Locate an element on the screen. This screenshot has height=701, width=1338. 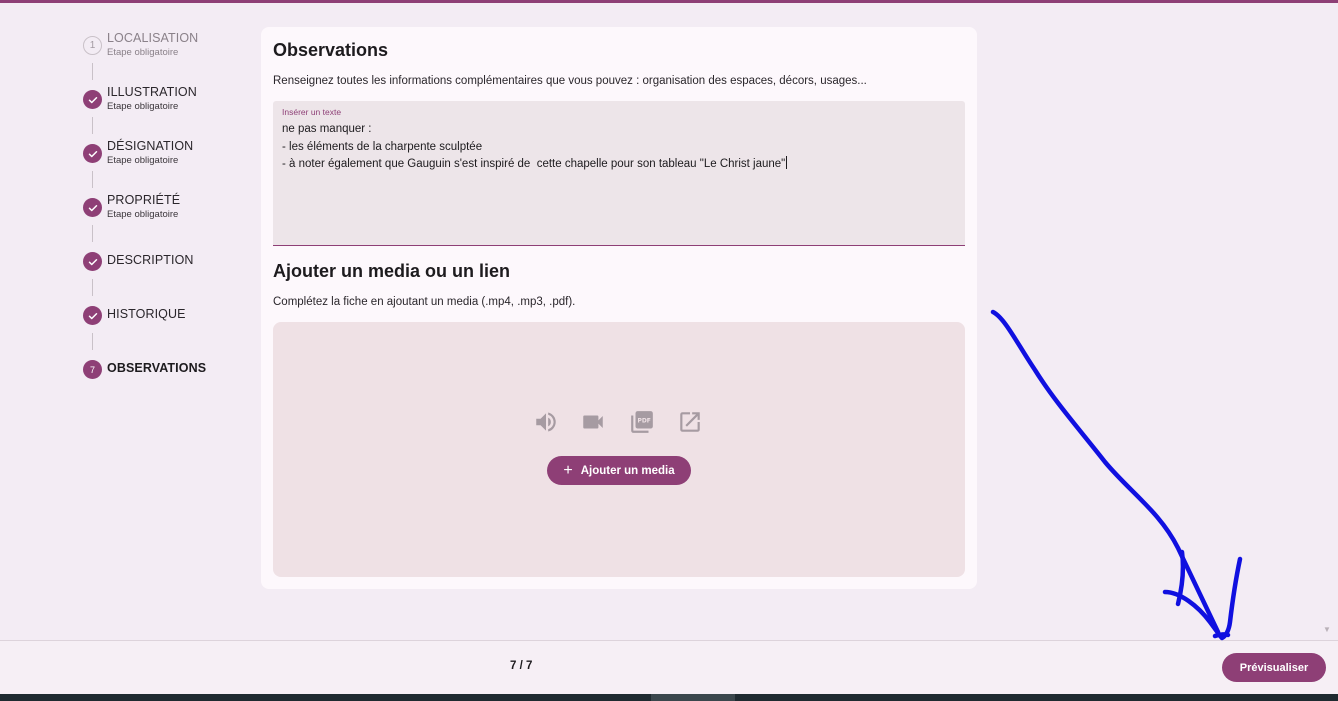
footer-bar: 7 / 7 Prévisualiser is located at coordinates (669, 667).